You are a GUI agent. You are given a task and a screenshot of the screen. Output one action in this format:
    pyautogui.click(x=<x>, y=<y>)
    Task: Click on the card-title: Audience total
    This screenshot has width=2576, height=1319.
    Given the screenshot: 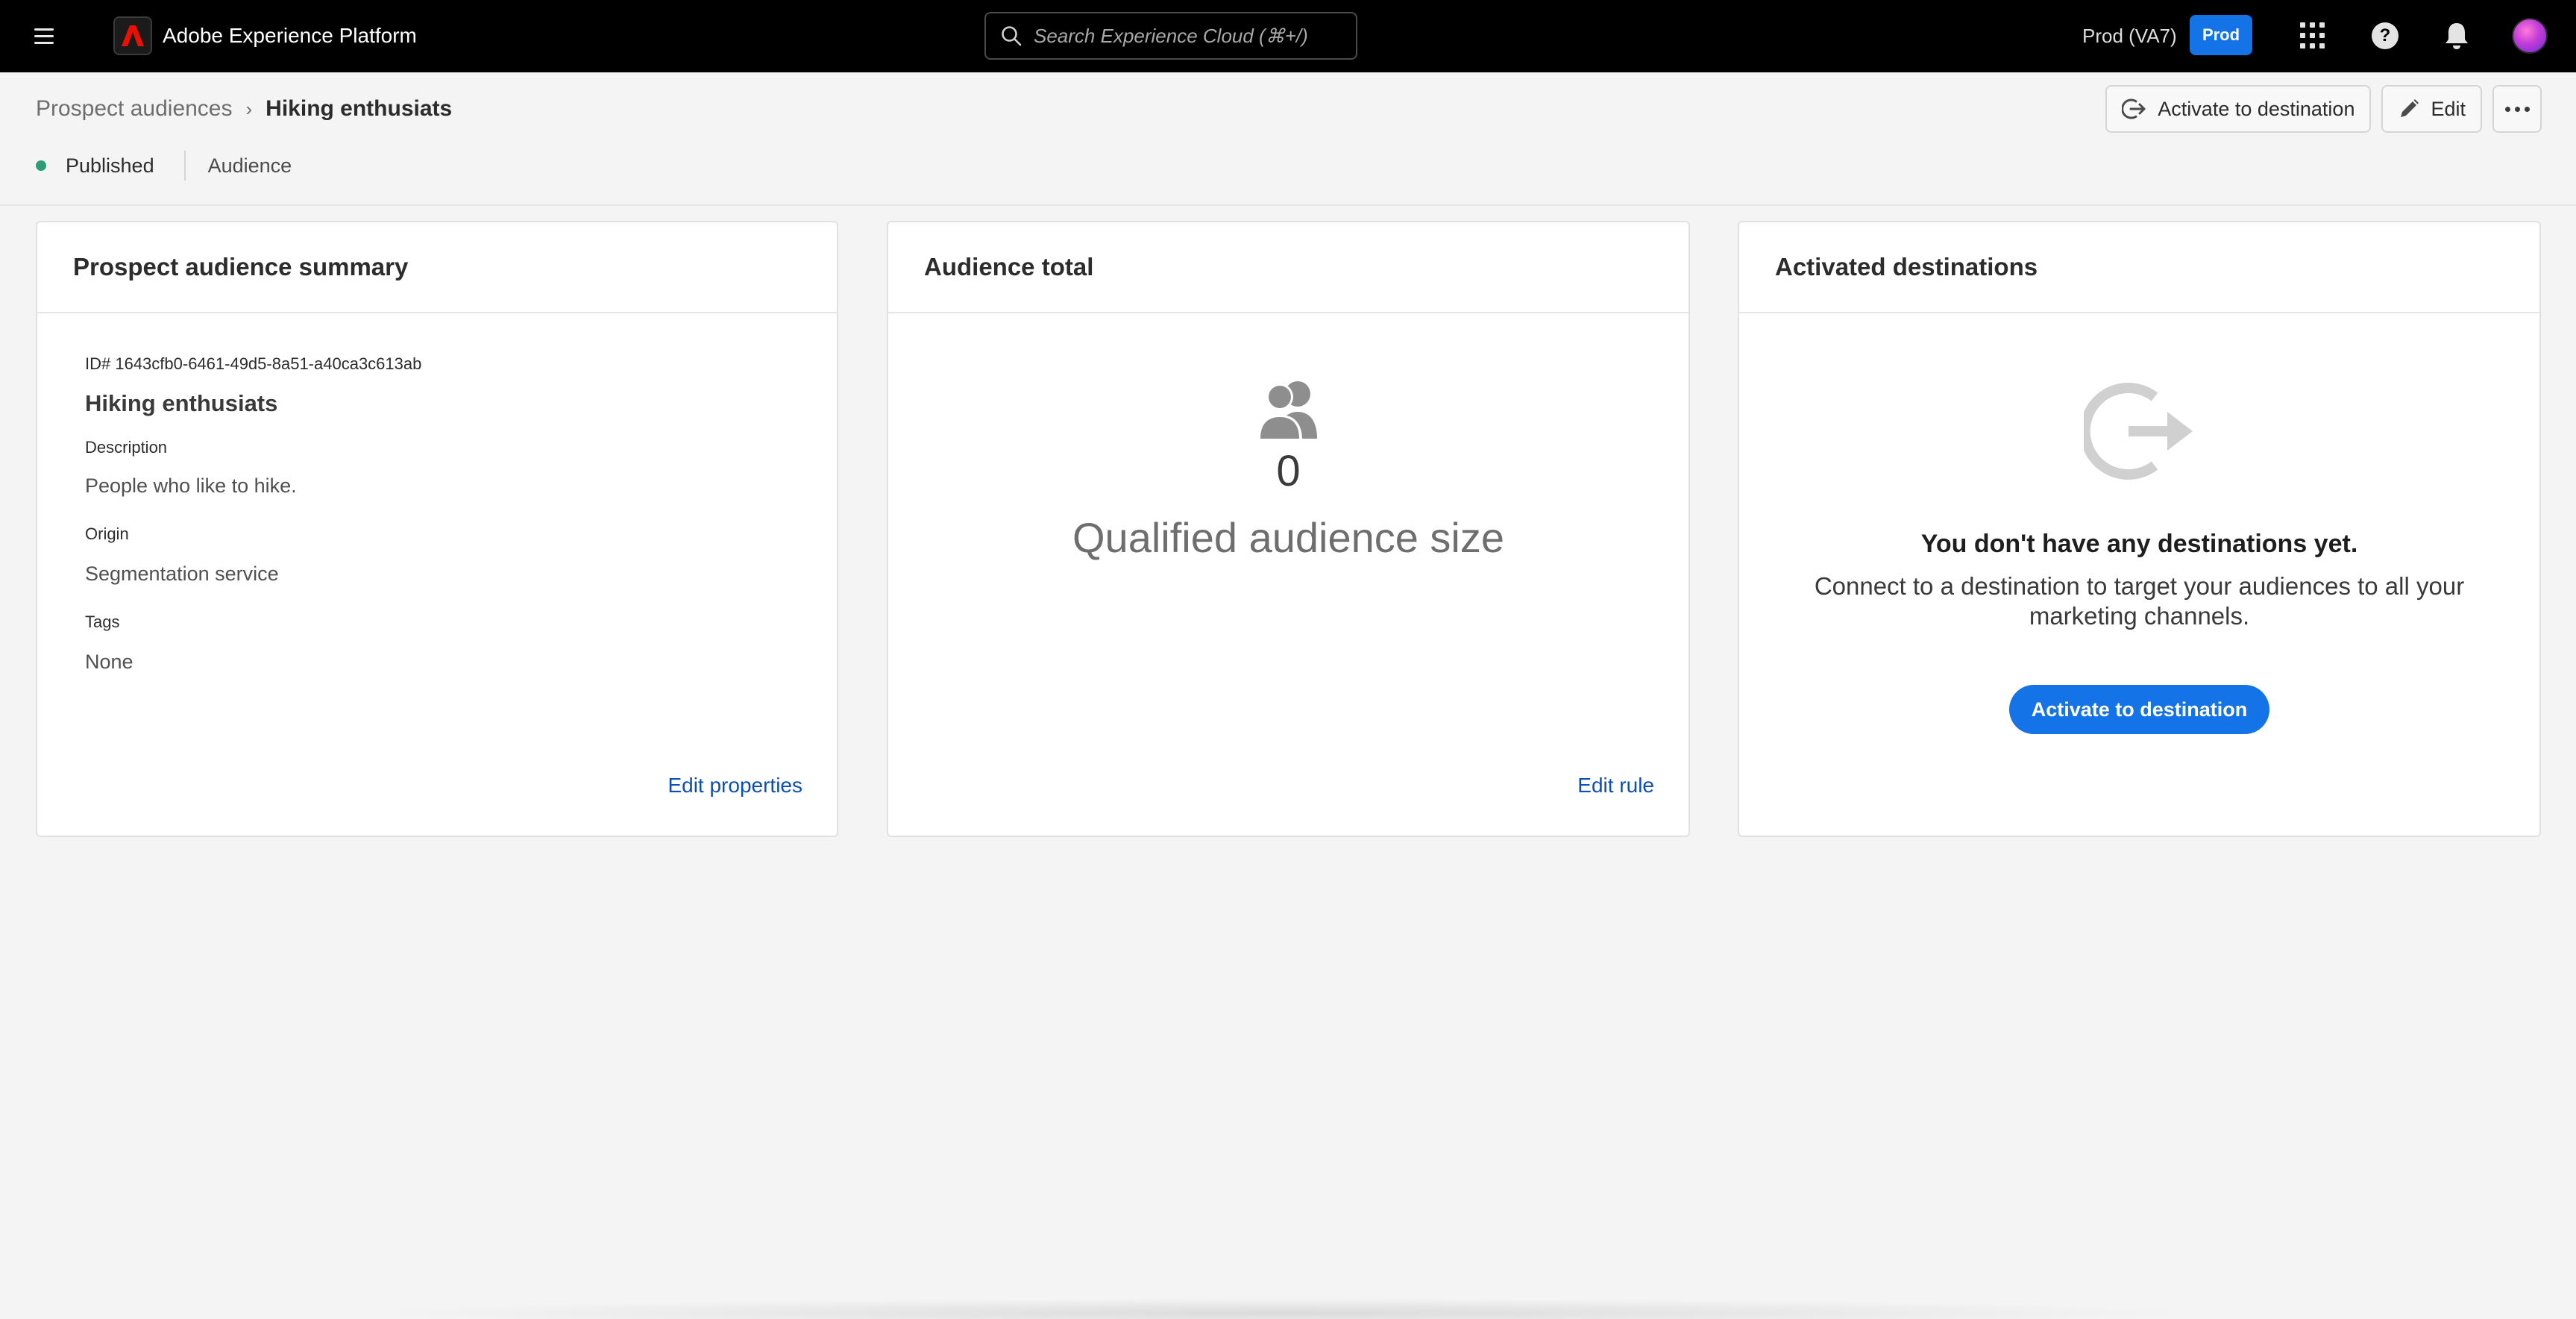 What is the action you would take?
    pyautogui.click(x=1009, y=267)
    